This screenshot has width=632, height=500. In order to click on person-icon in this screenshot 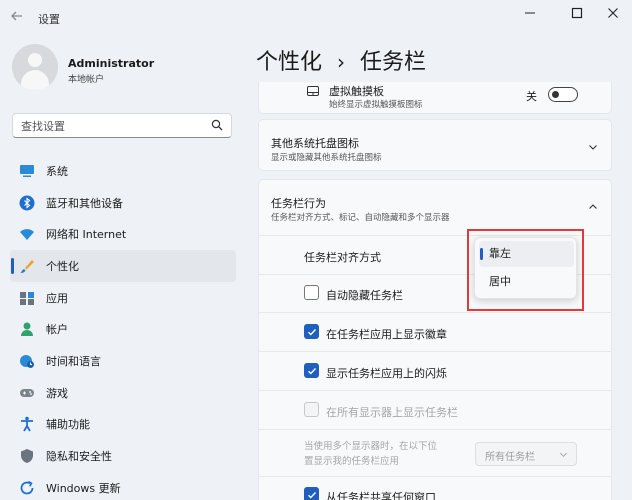, I will do `click(27, 329)`.